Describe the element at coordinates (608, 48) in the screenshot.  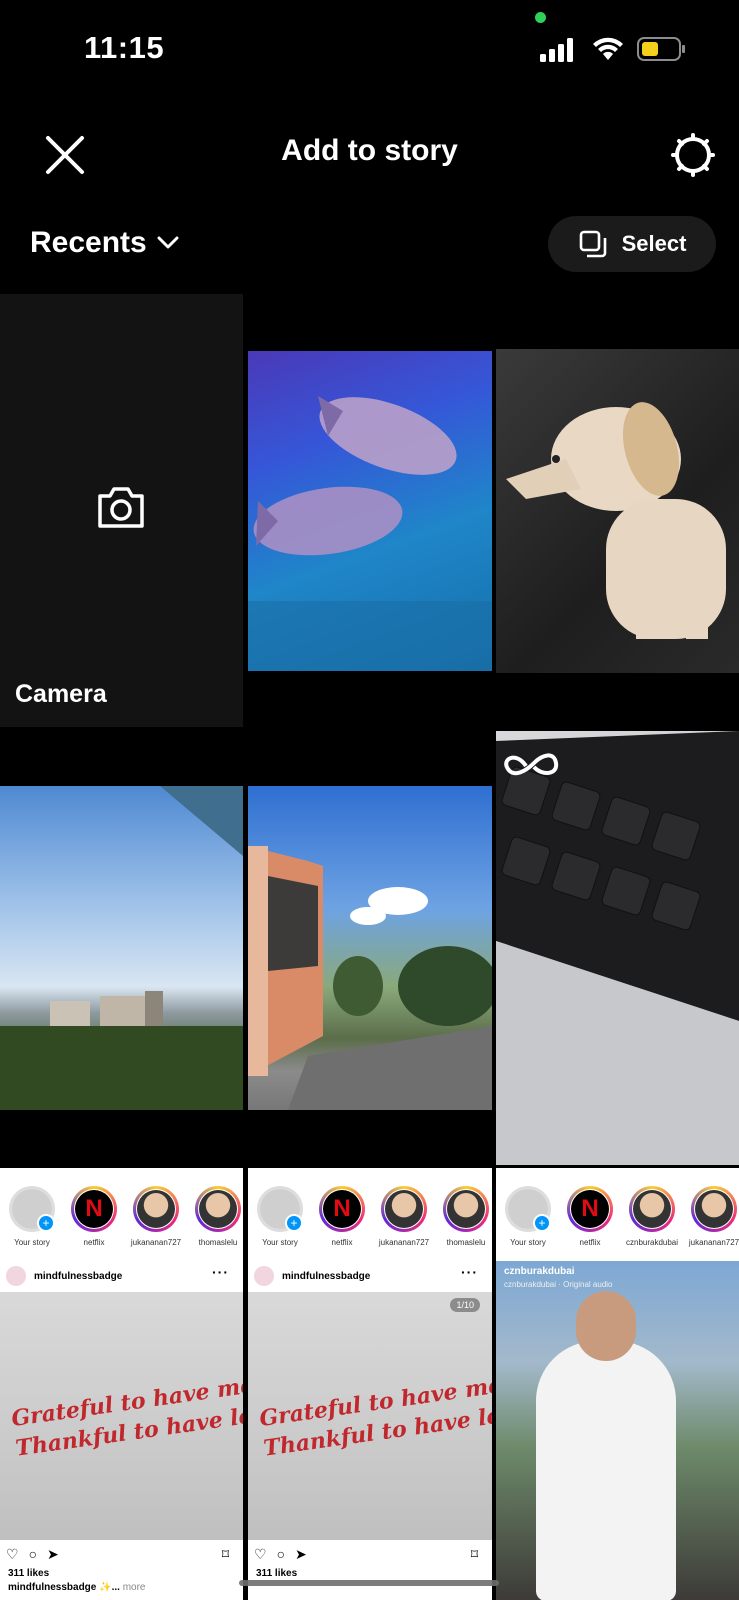
I see `wifi-icon` at that location.